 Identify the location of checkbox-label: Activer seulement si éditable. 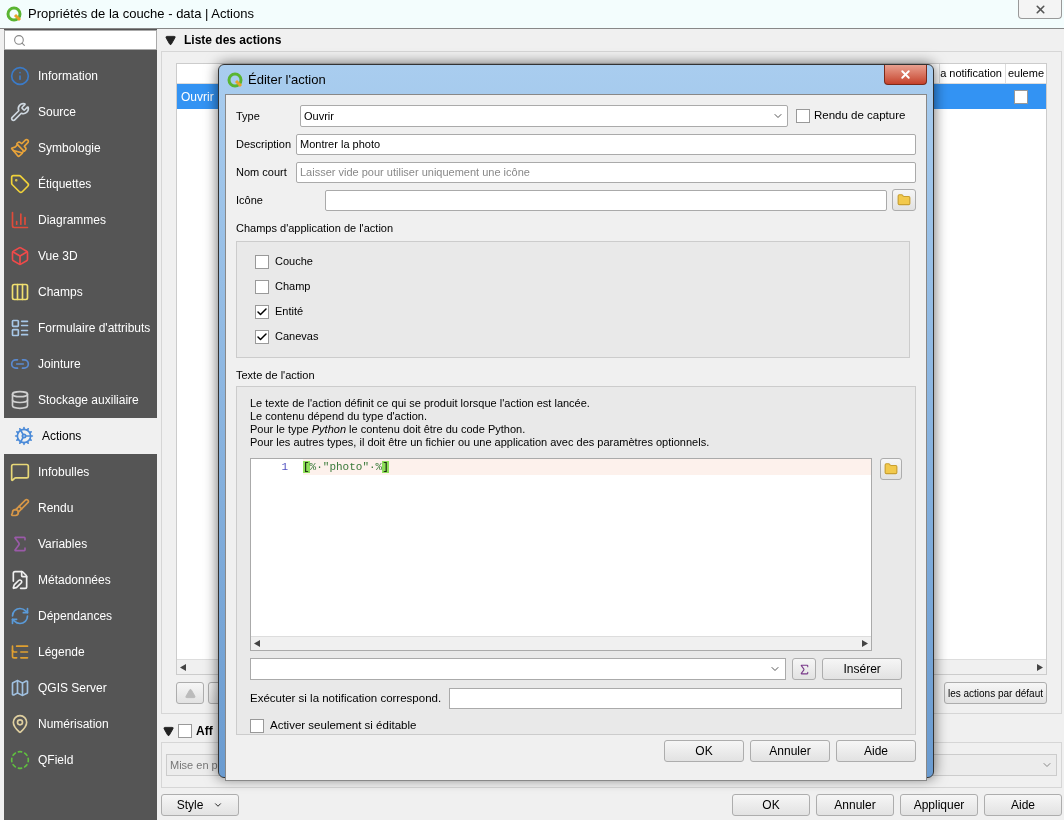
(343, 725).